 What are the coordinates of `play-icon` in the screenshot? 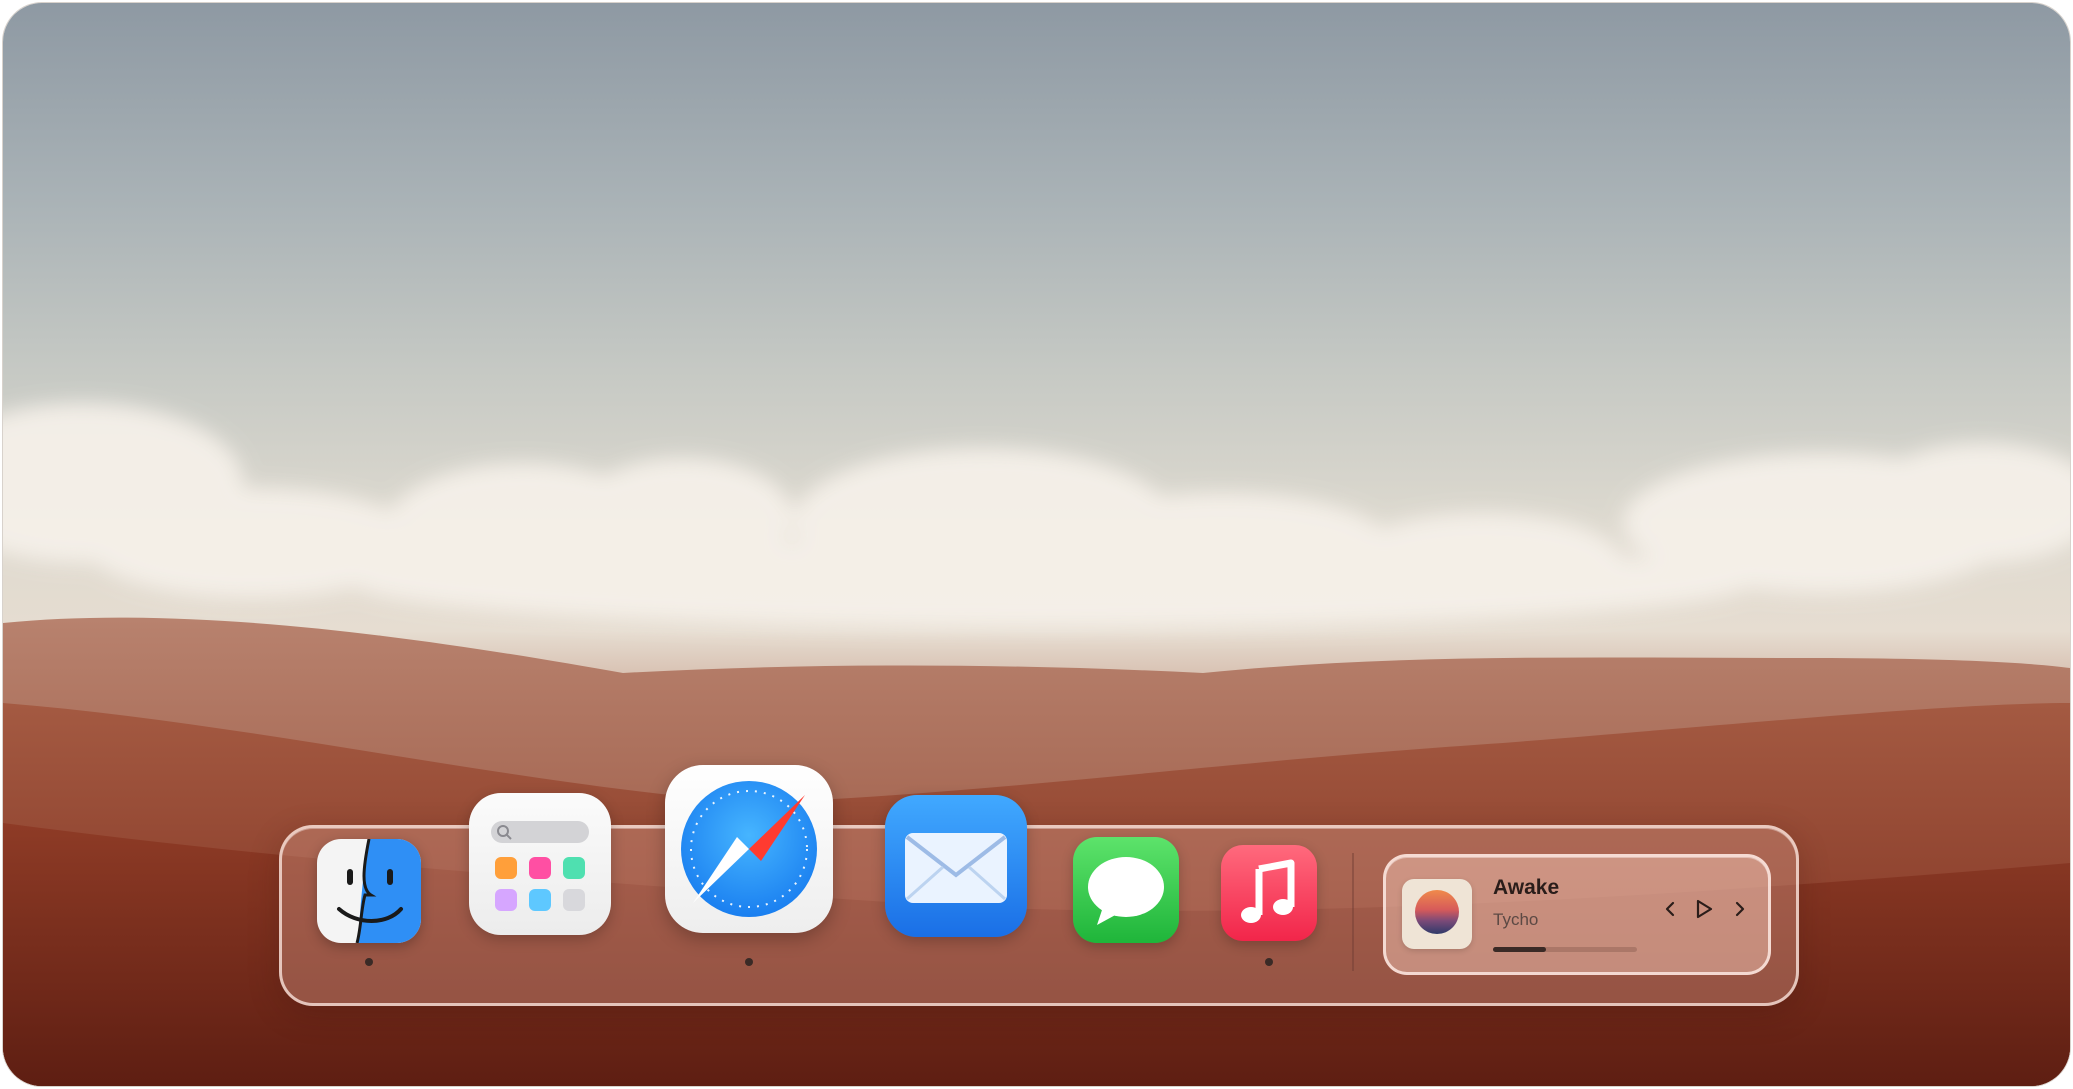 It's located at (1704, 909).